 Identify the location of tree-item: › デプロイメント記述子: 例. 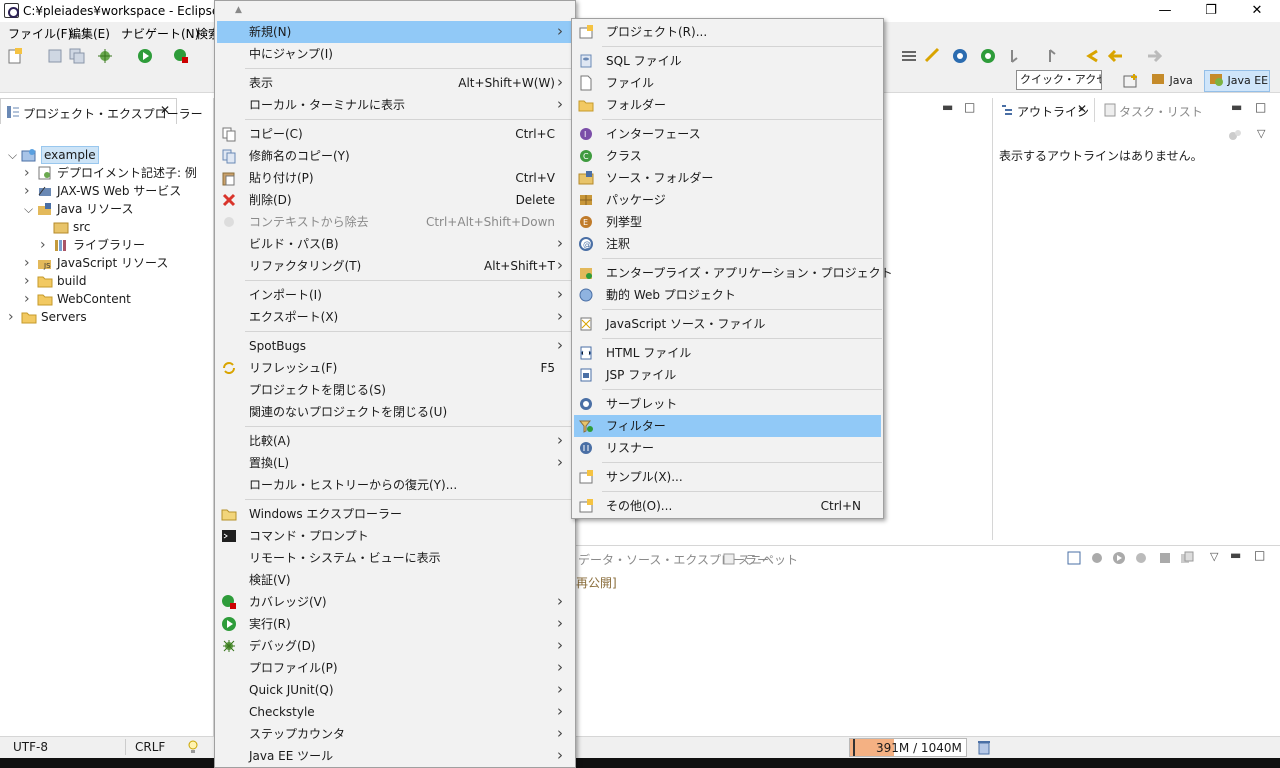
(107, 173).